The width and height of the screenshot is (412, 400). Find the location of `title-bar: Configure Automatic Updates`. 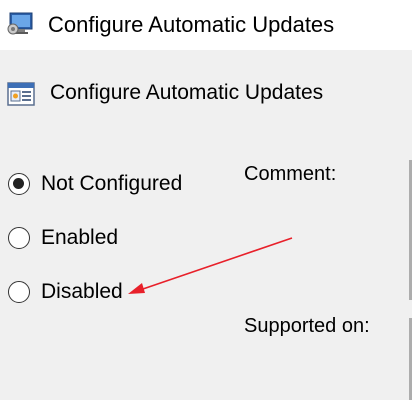

title-bar: Configure Automatic Updates is located at coordinates (206, 25).